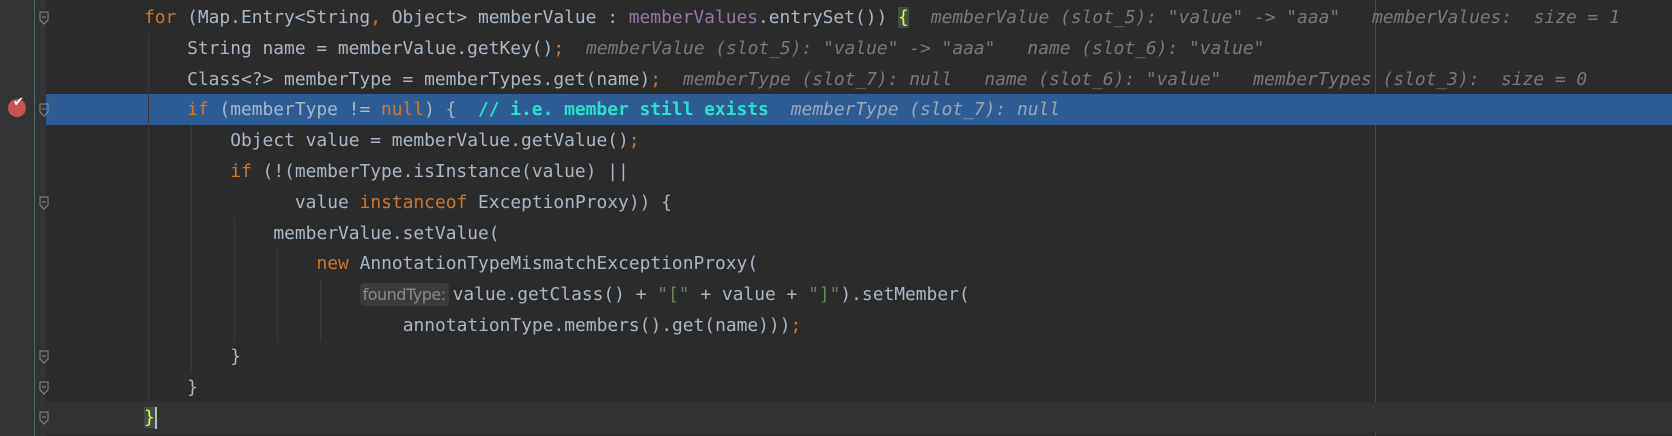  Describe the element at coordinates (294, 110) in the screenshot. I see `code-token: (memberType !=` at that location.